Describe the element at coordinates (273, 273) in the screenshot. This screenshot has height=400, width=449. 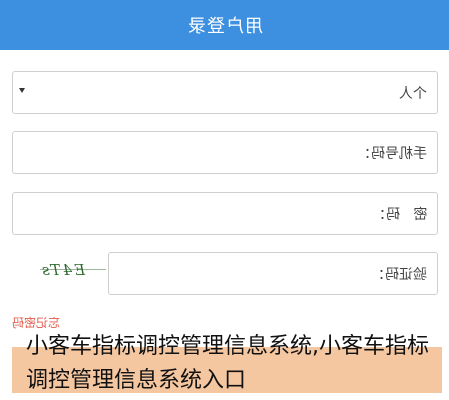
I see `captcha-field: 验证码：` at that location.